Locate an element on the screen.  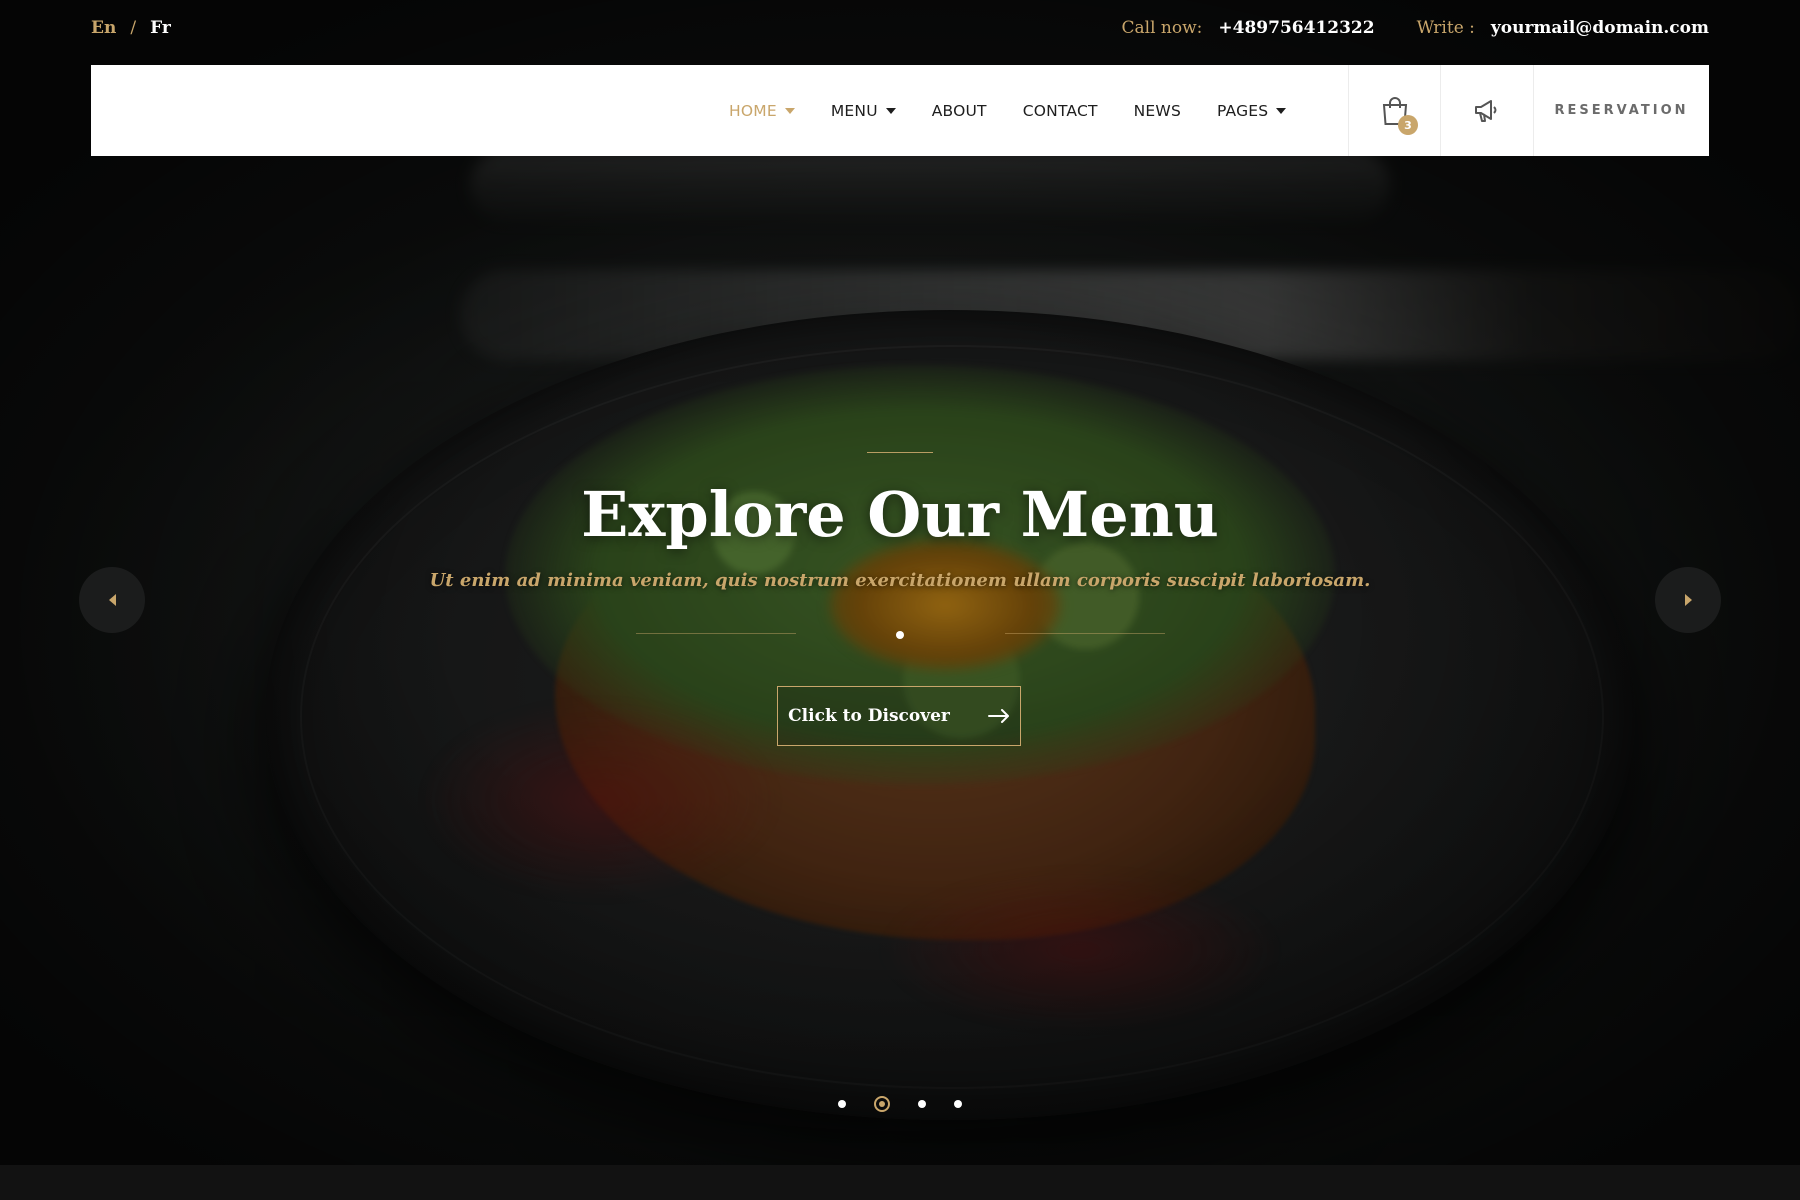
megaphone-icon is located at coordinates (1485, 110).